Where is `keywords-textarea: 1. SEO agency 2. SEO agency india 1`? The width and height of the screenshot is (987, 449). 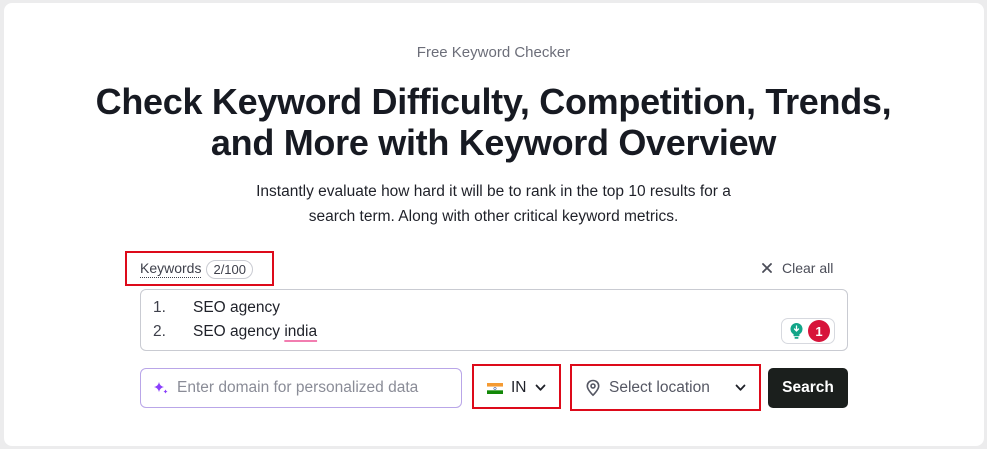 keywords-textarea: 1. SEO agency 2. SEO agency india 1 is located at coordinates (494, 320).